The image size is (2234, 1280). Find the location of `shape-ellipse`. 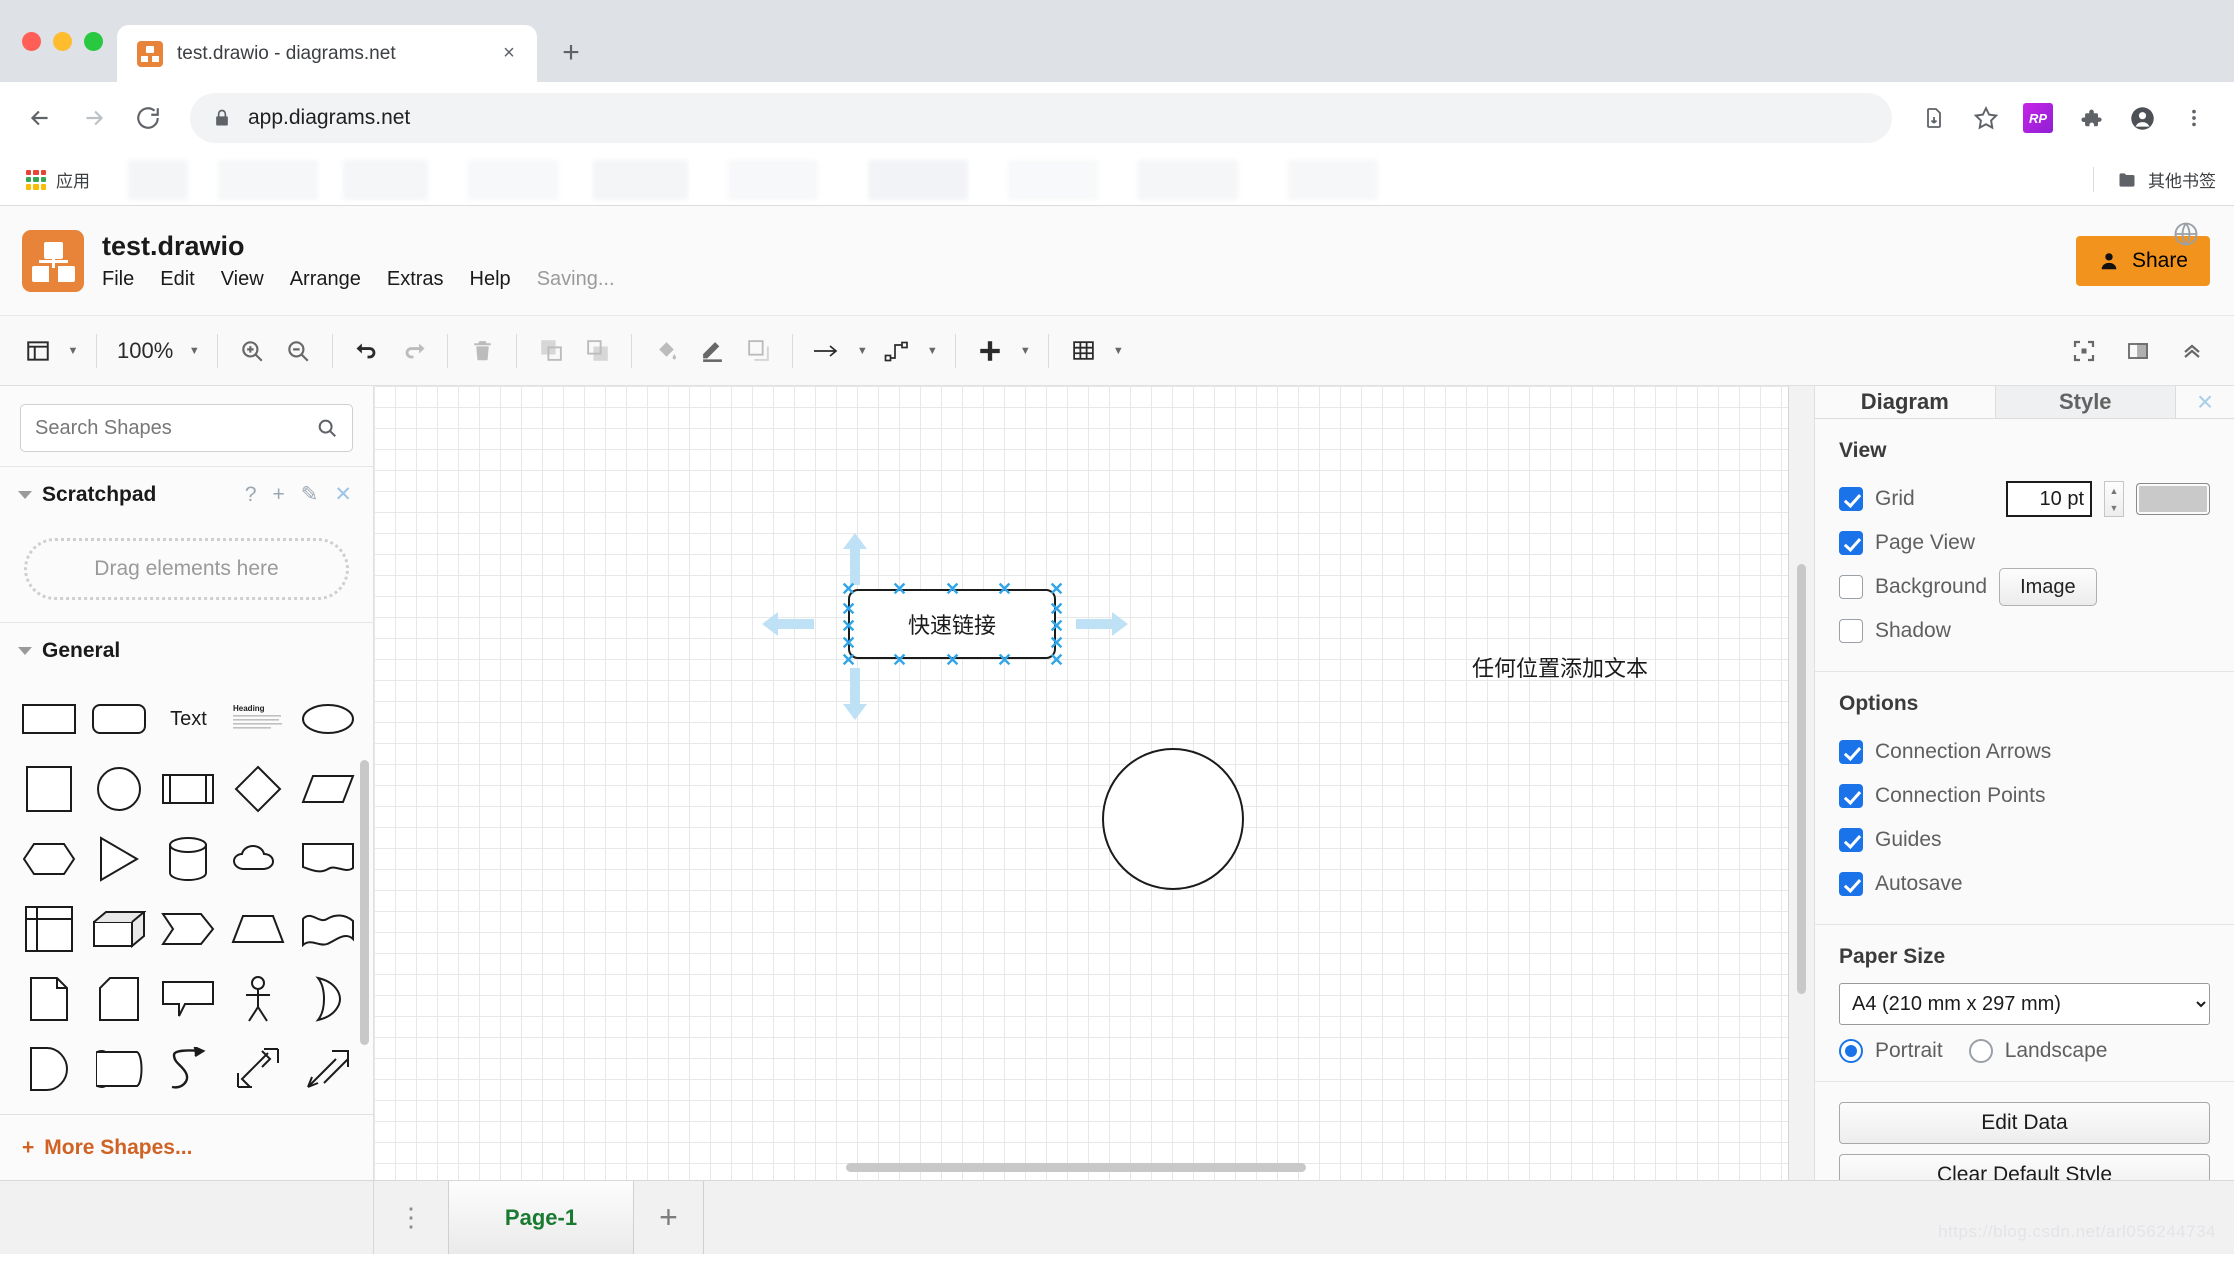

shape-ellipse is located at coordinates (328, 719).